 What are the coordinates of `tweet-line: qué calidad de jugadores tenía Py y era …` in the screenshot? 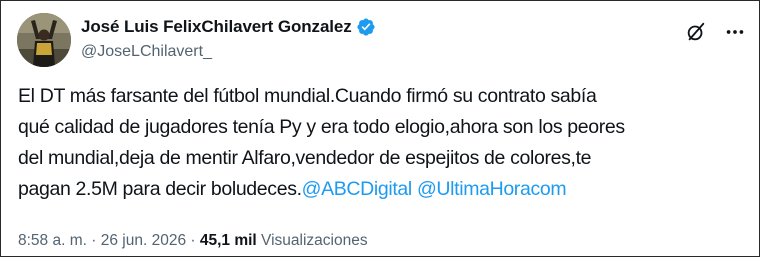 It's located at (321, 127).